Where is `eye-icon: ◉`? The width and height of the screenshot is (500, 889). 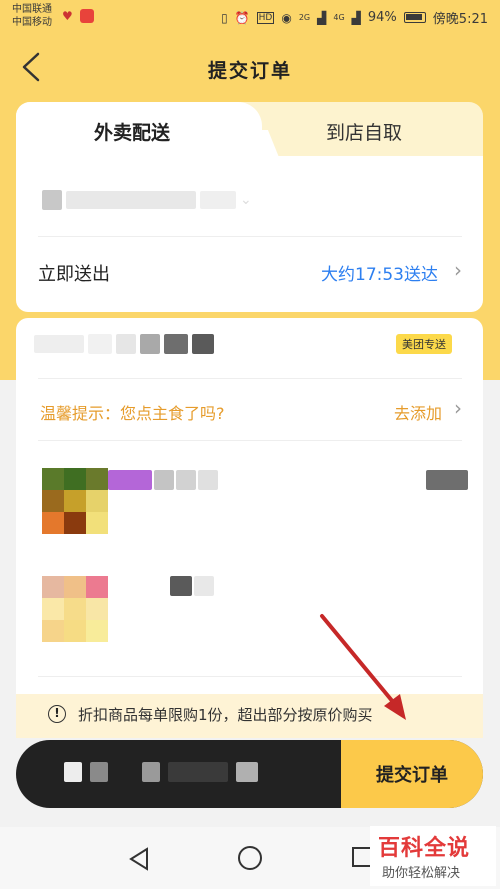
eye-icon: ◉ is located at coordinates (286, 17).